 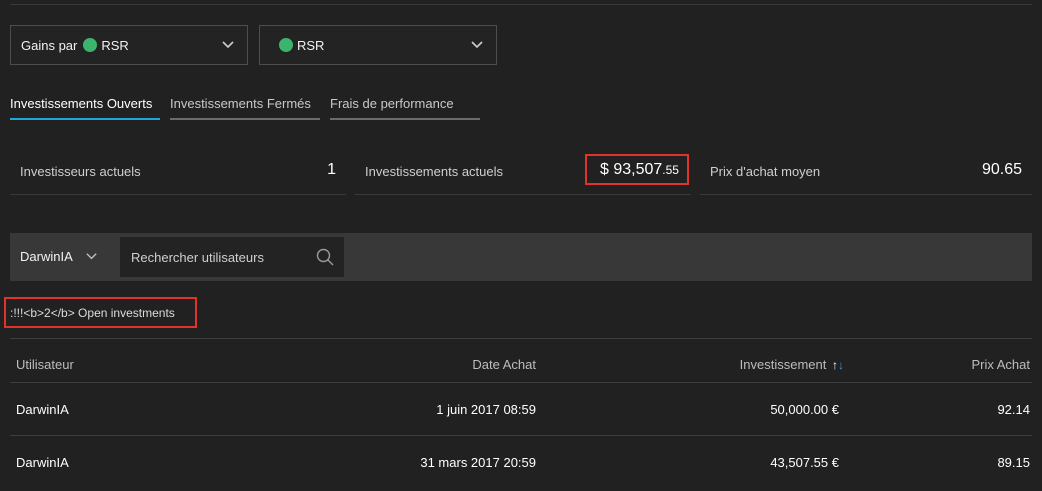 I want to click on stat-label: Prix d'achat moyen, so click(x=765, y=171).